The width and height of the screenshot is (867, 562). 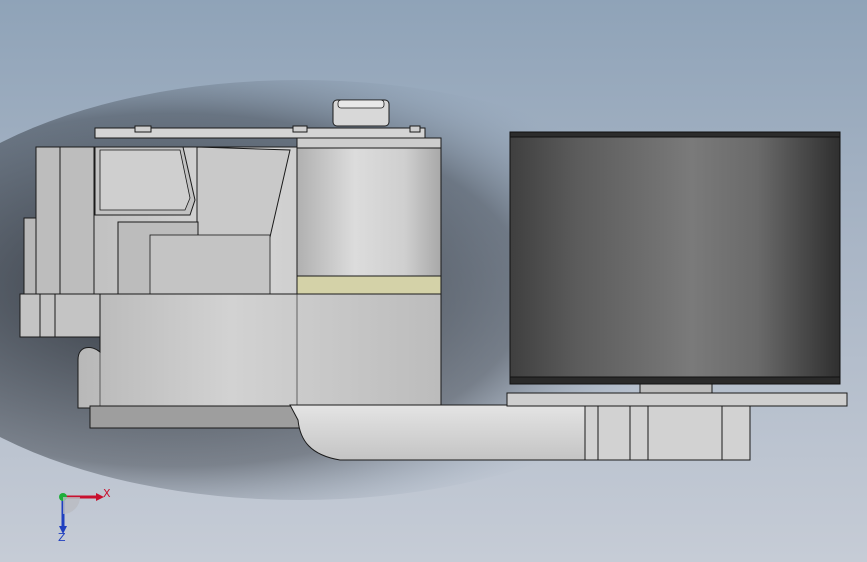 I want to click on view-triad: X Z, so click(x=84, y=515).